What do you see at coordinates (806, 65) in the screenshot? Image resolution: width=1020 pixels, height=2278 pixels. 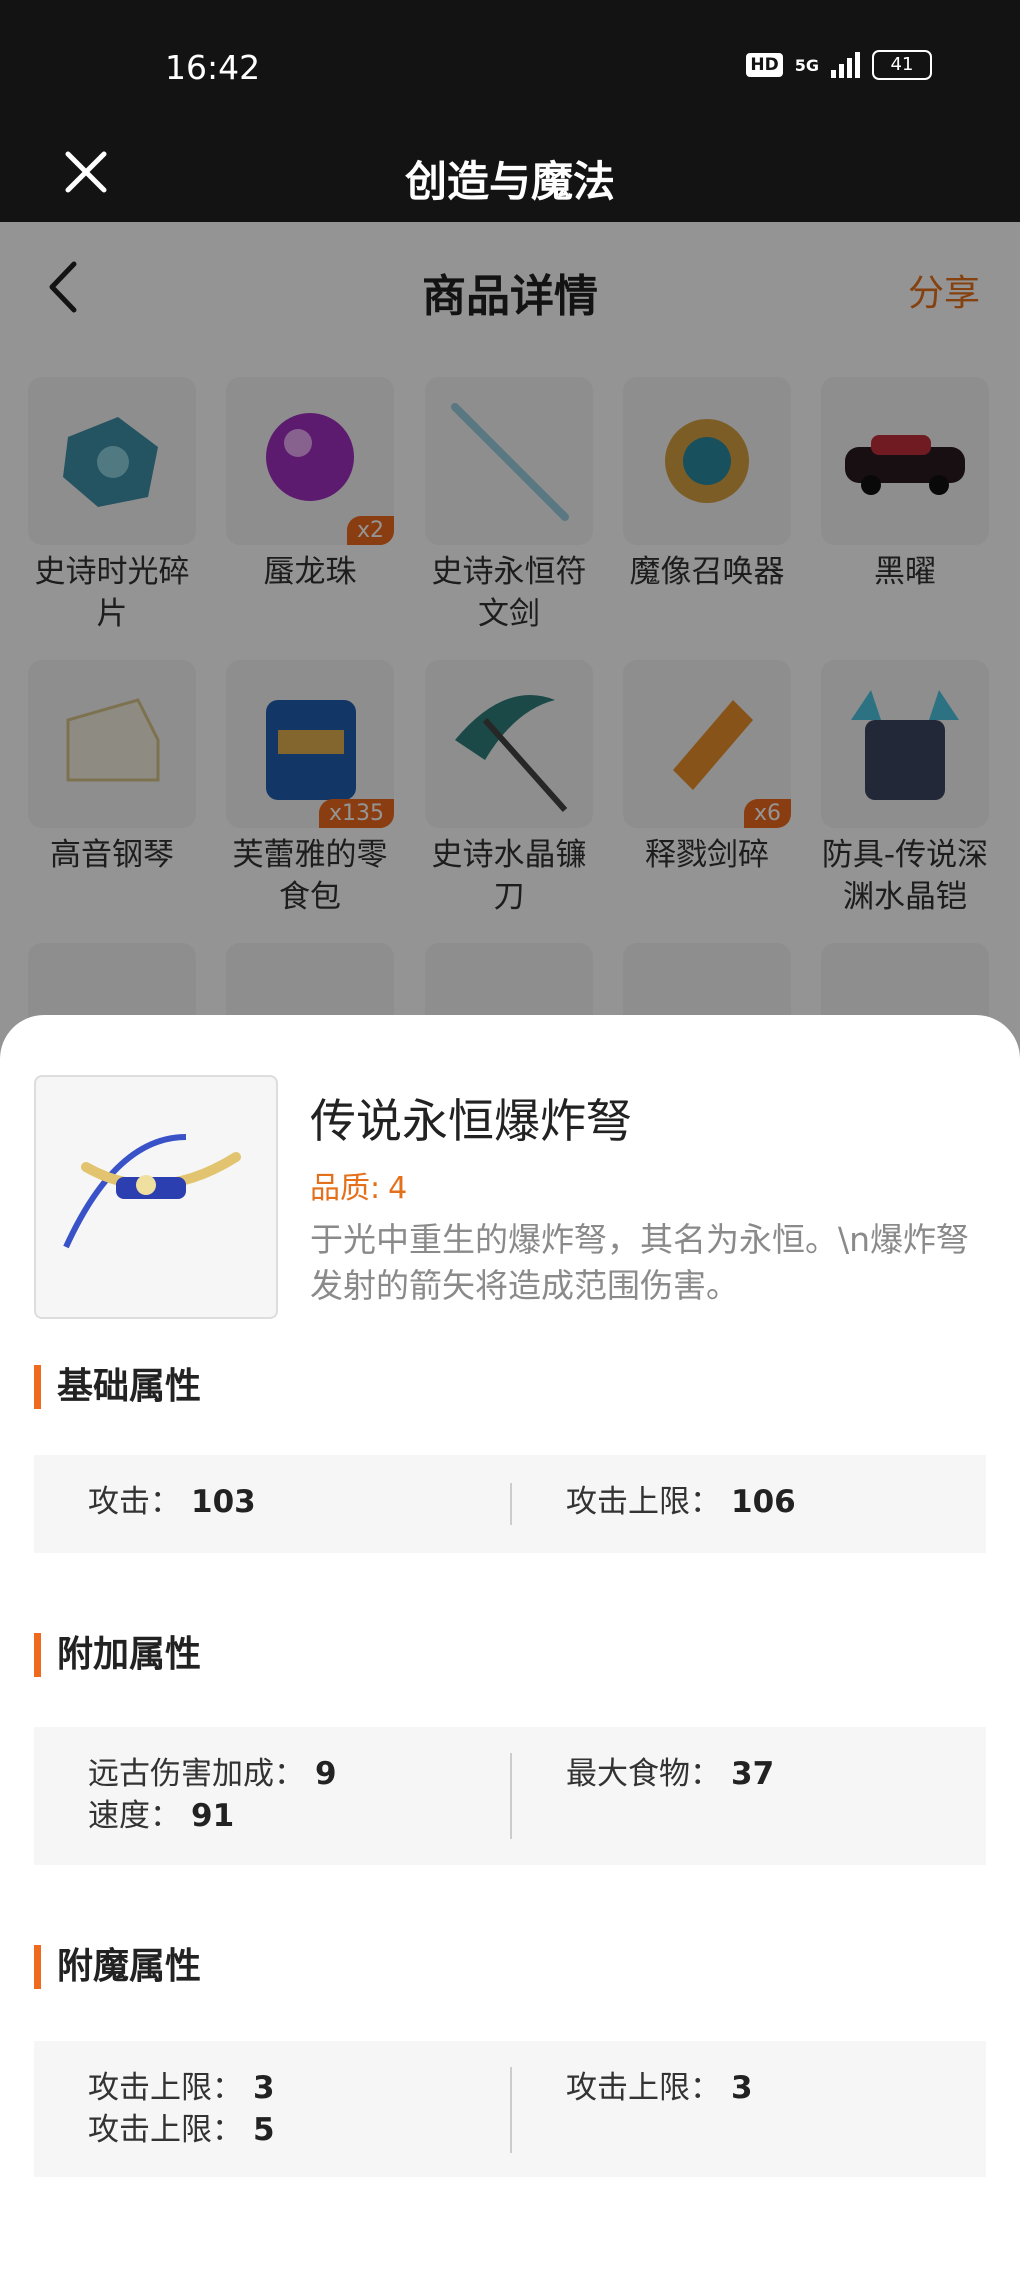 I see `network-type: 5G` at bounding box center [806, 65].